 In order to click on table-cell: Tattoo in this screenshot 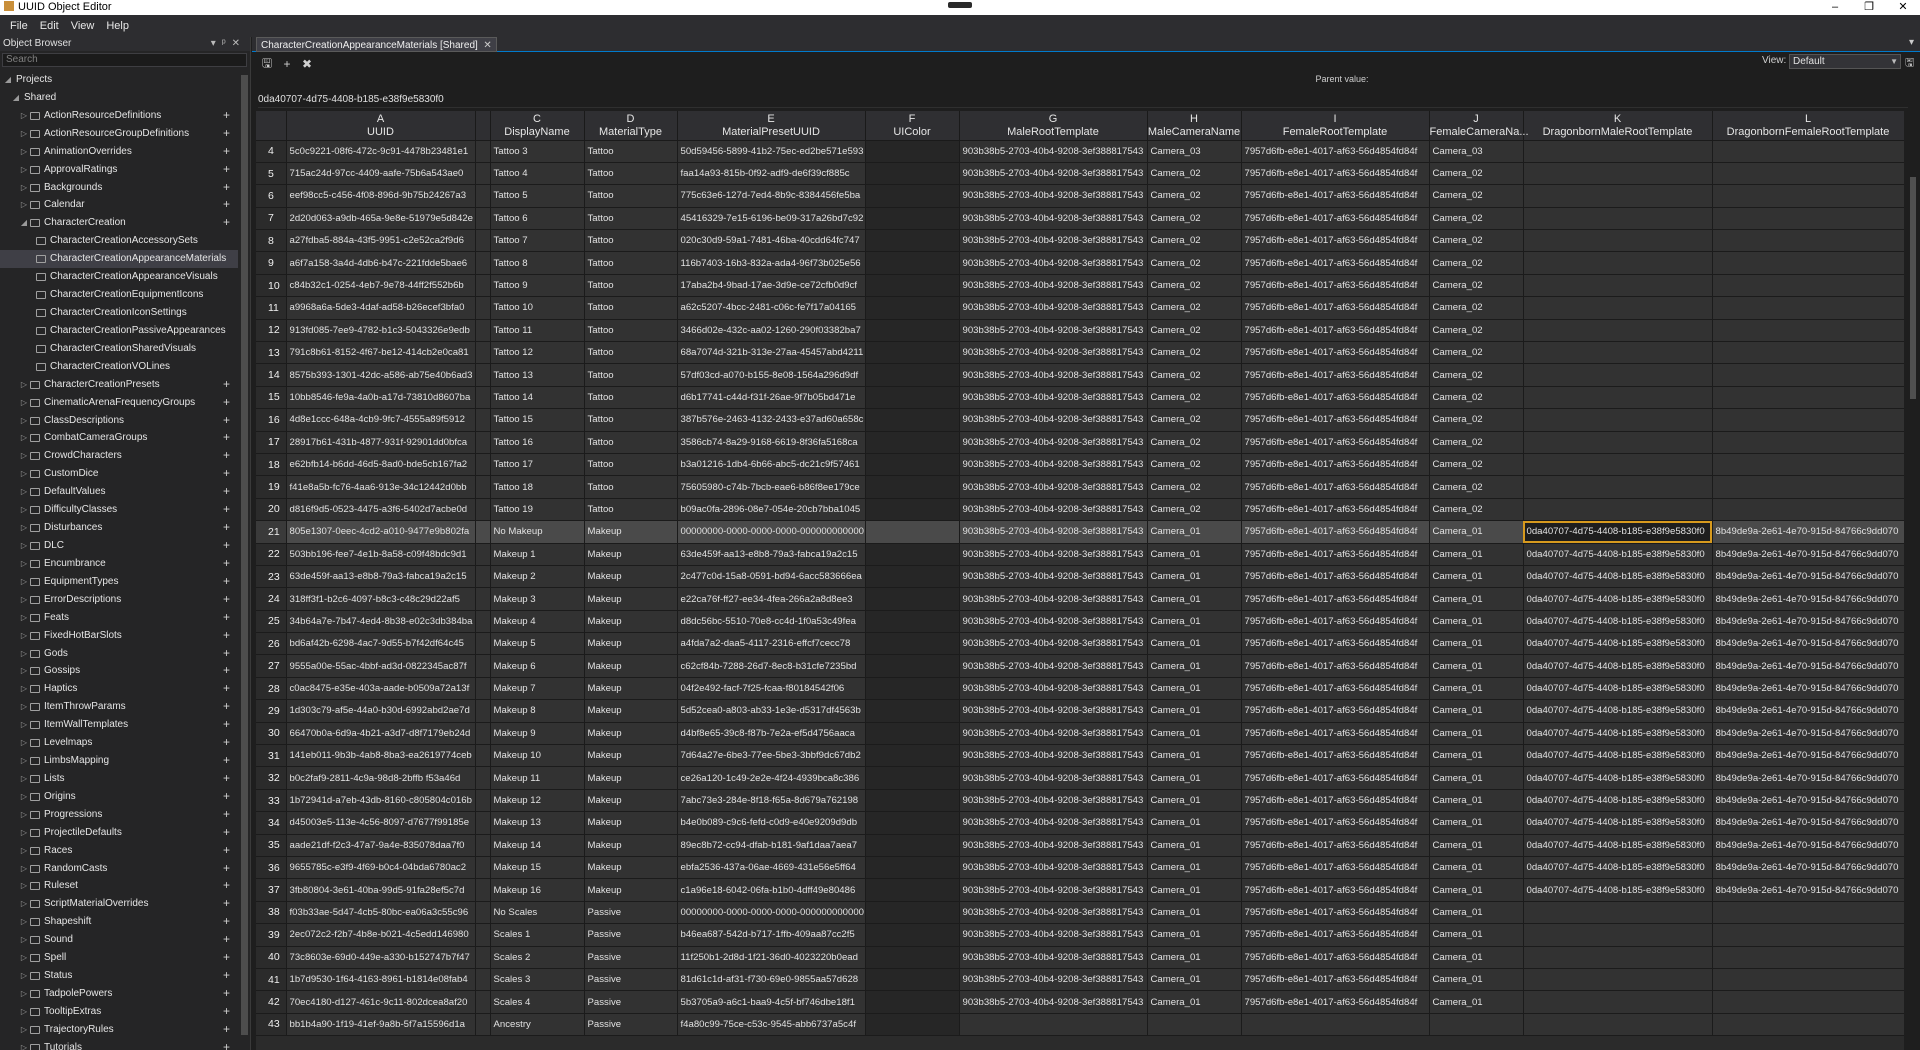, I will do `click(631, 174)`.